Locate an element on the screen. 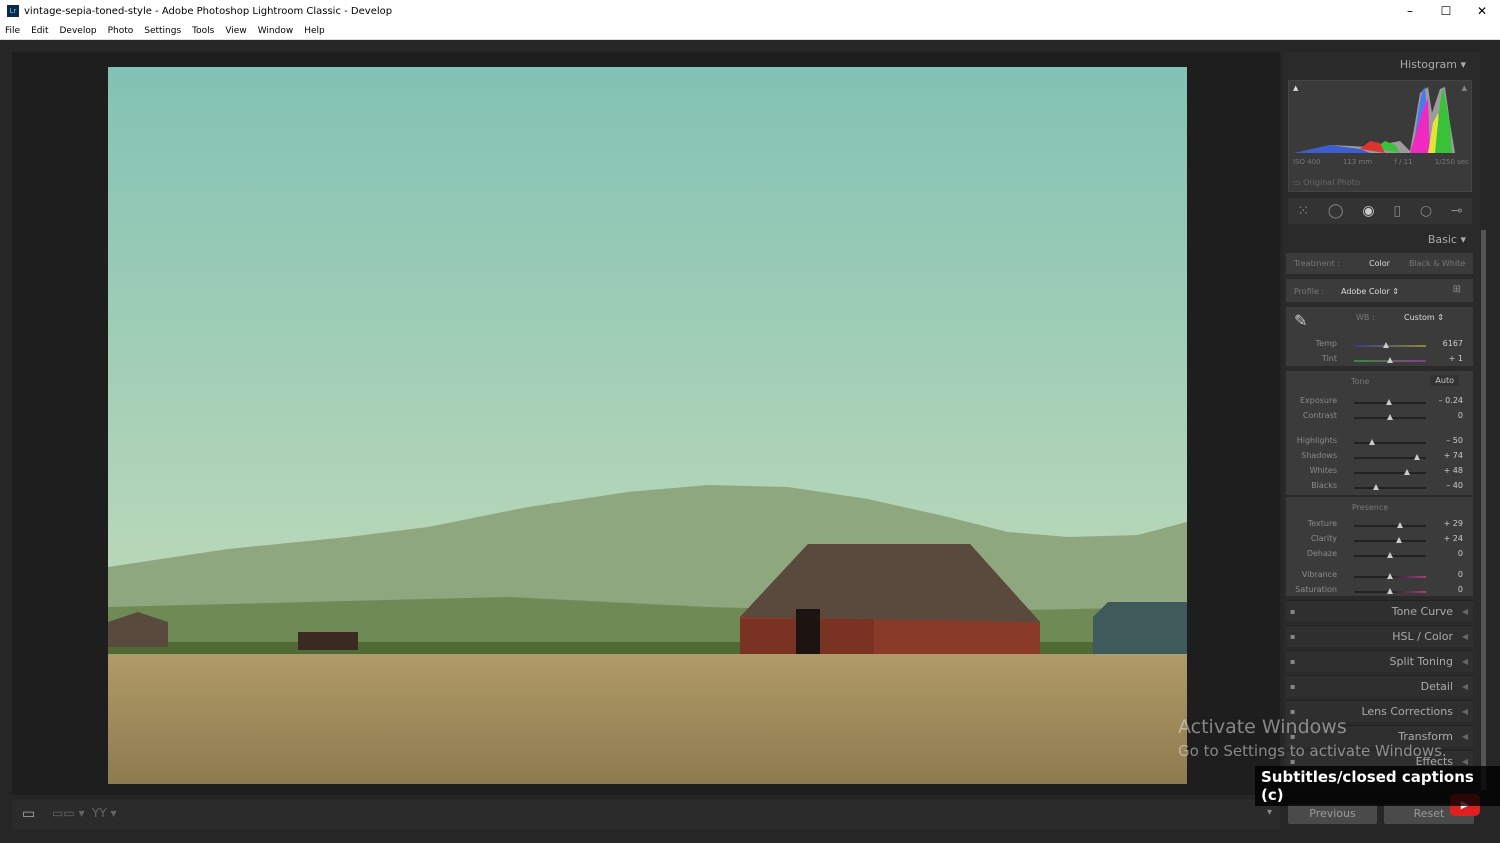 This screenshot has height=843, width=1500. vibrance-slider-thumb is located at coordinates (1390, 576).